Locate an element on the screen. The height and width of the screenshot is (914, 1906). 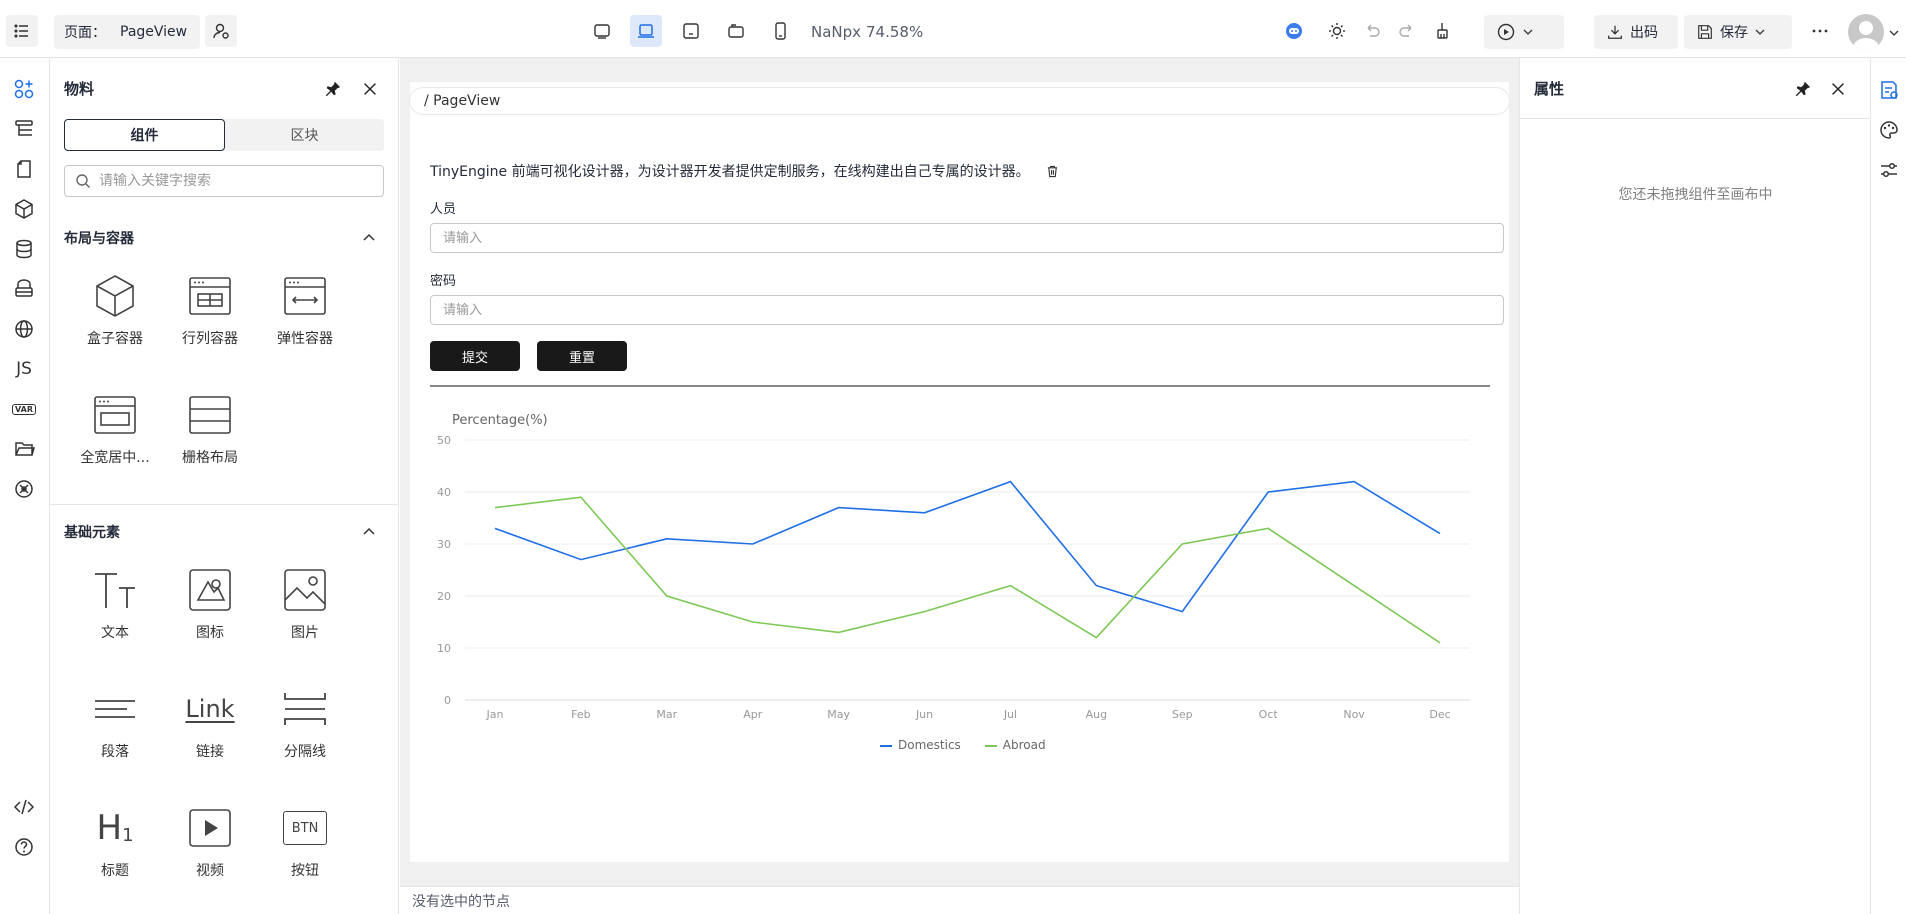
component-video: 视频 is located at coordinates (210, 842).